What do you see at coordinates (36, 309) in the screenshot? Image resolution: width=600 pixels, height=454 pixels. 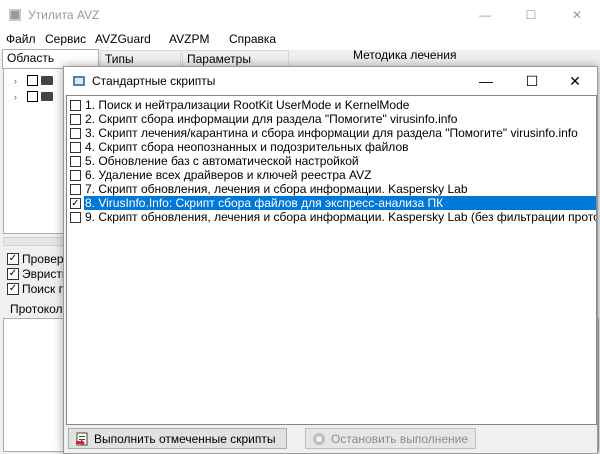 I see `protocol-label: Протокол` at bounding box center [36, 309].